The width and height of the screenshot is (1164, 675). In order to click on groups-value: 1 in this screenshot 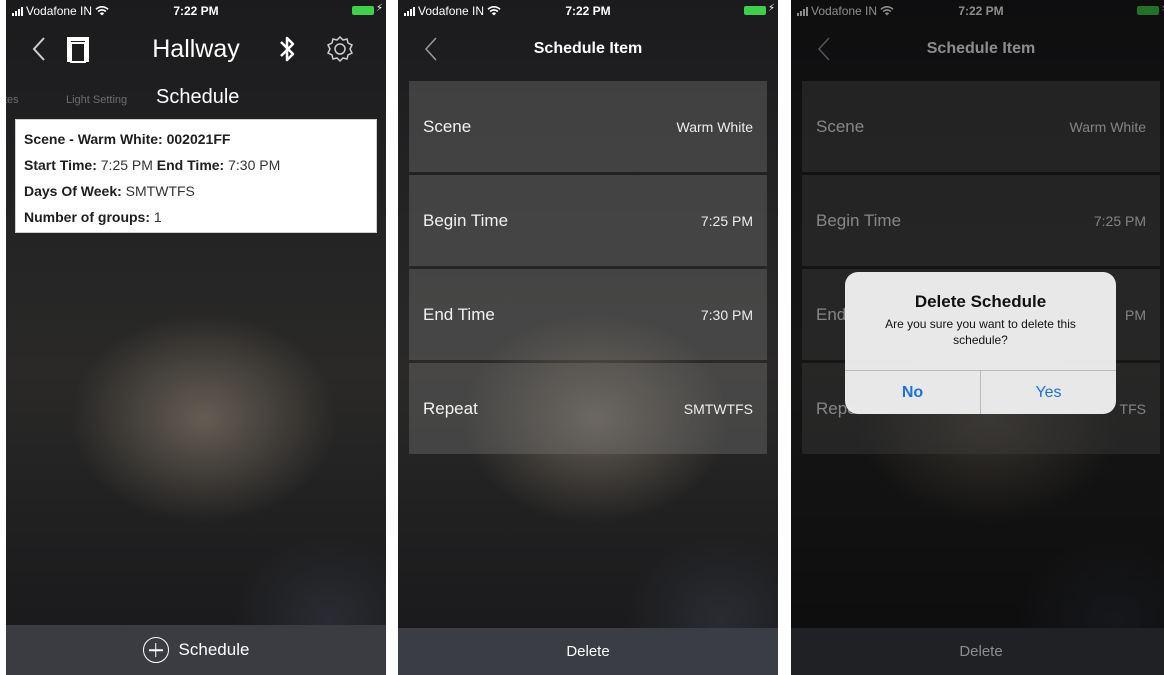, I will do `click(157, 217)`.